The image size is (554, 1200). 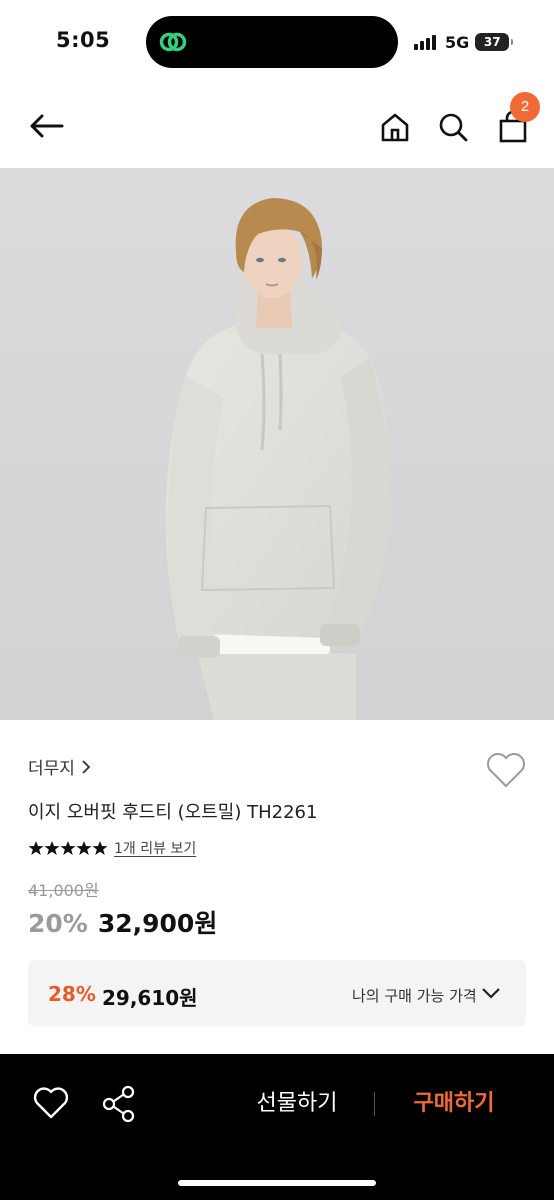 I want to click on my-price-toggle: 28% 29,610원 나의 구매 가능 가격, so click(x=277, y=993).